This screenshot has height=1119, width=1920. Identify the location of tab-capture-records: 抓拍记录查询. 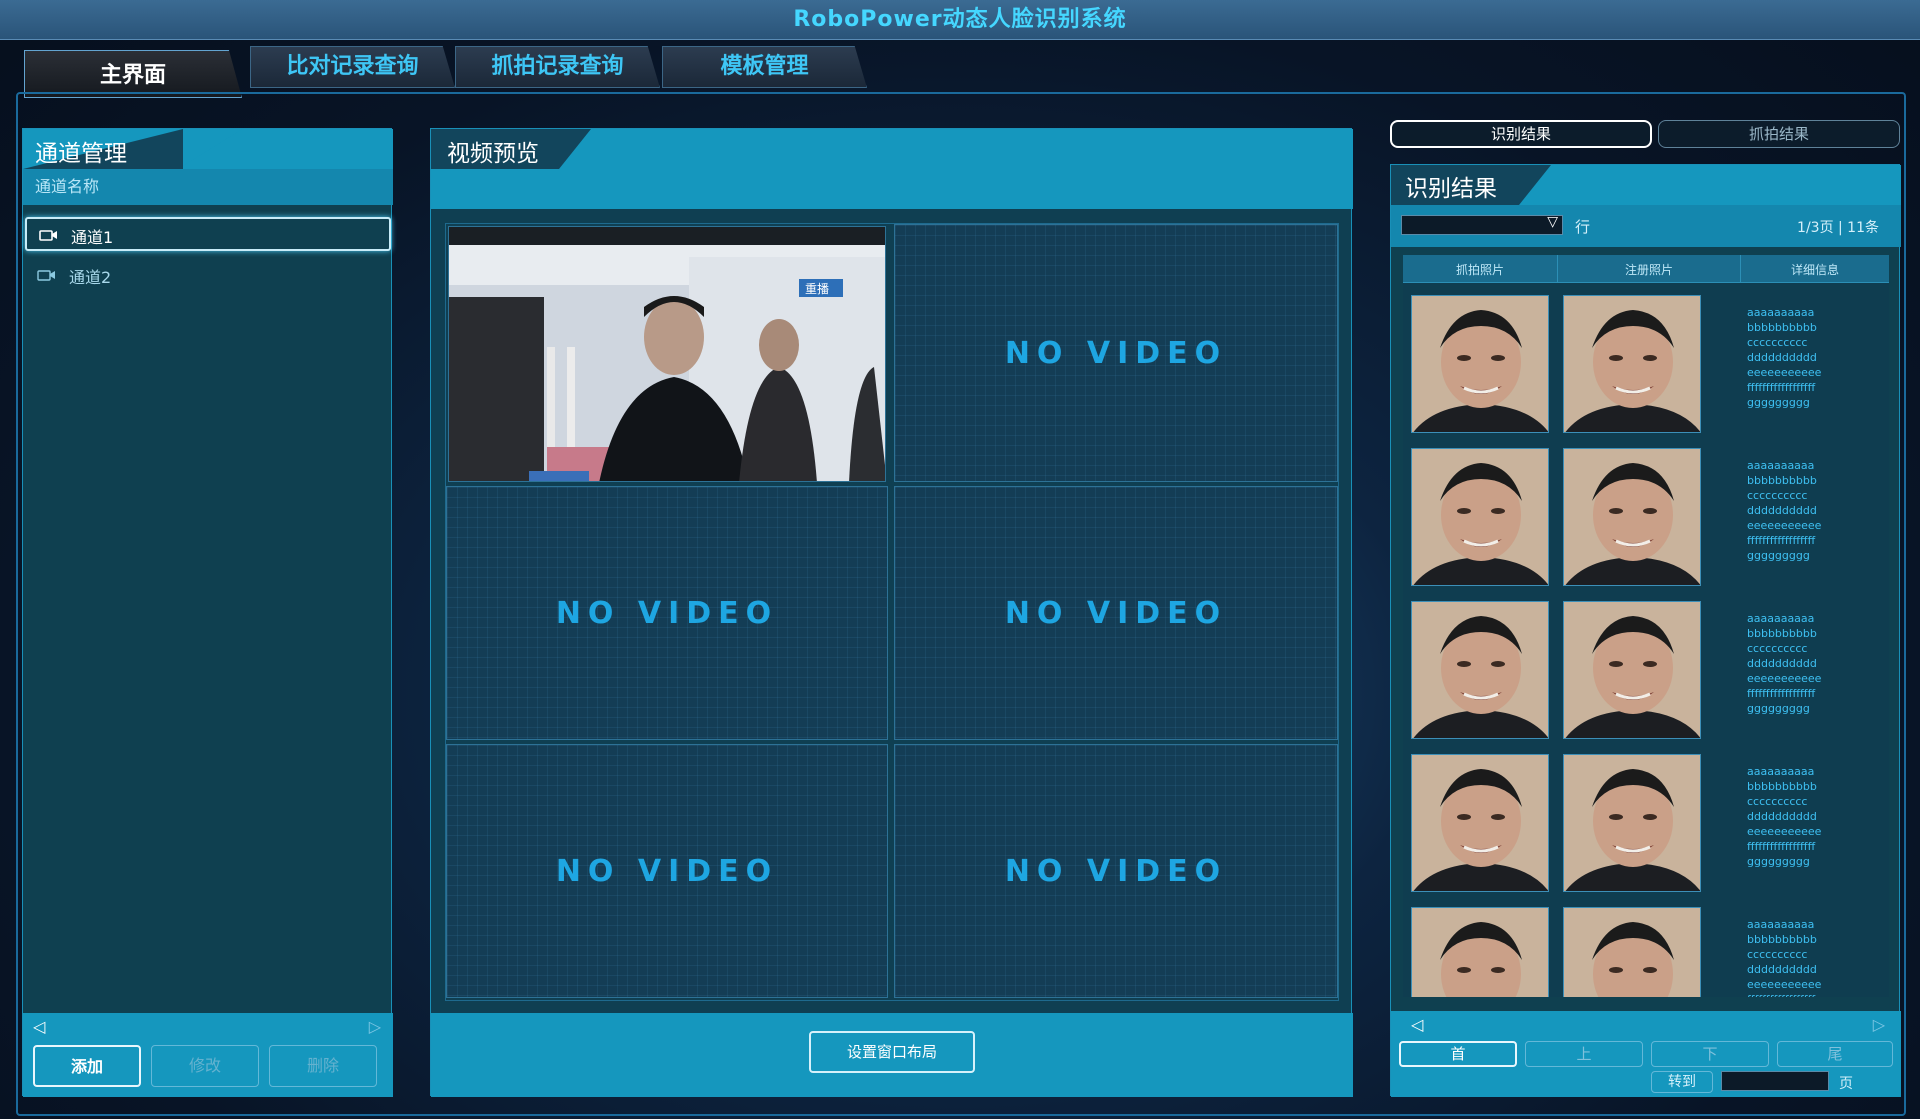
(557, 67).